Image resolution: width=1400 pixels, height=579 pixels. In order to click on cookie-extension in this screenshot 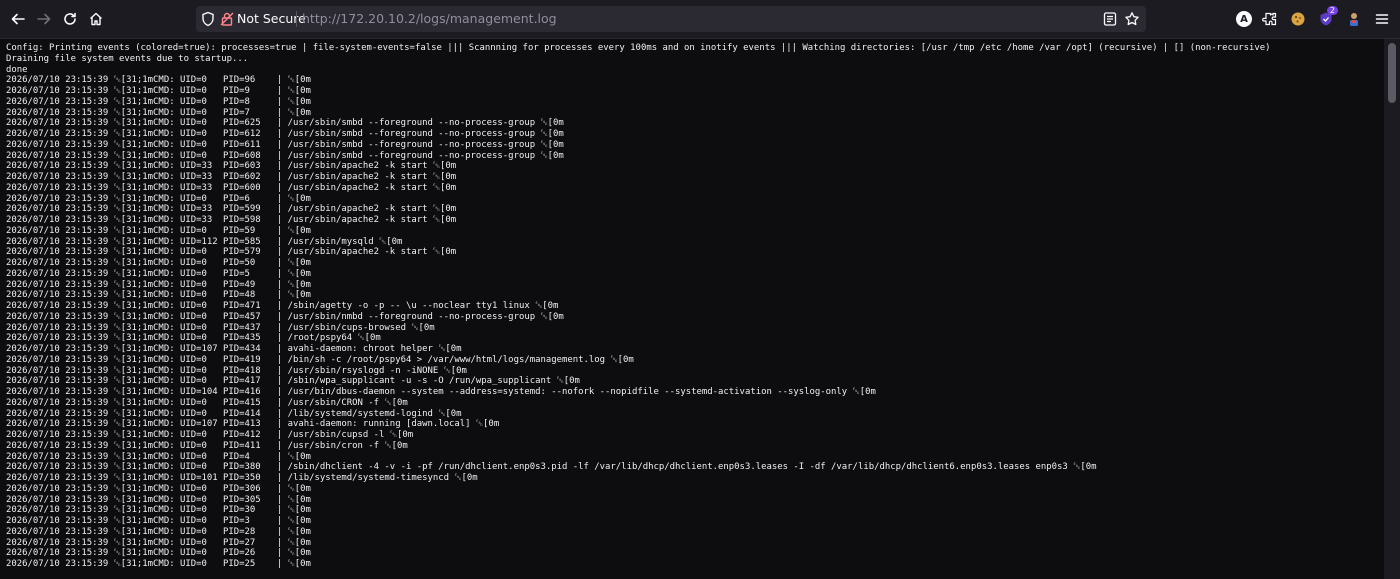, I will do `click(1298, 19)`.